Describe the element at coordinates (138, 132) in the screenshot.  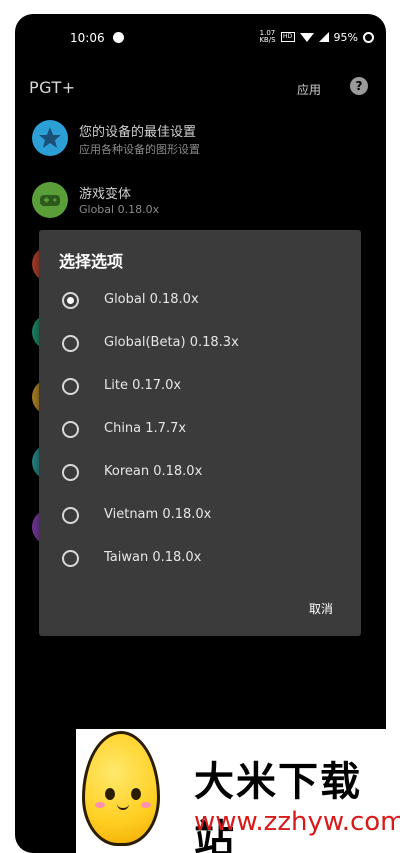
I see `list-item-title: 您的设备的最佳设置` at that location.